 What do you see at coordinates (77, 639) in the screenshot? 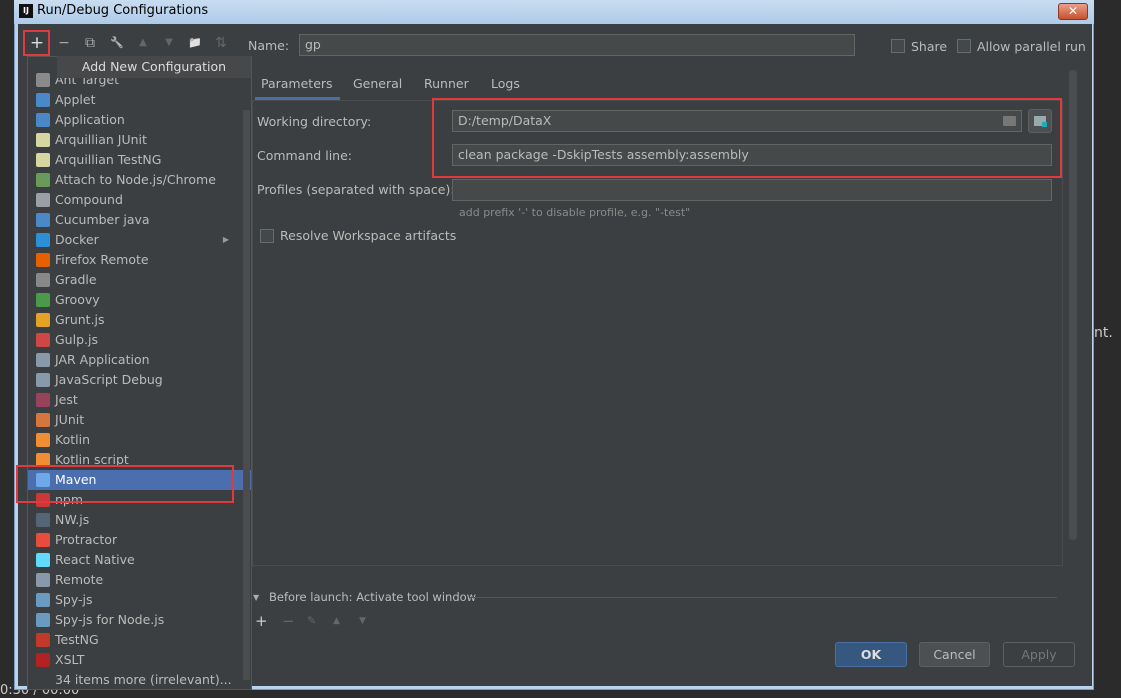
I see `config-type-label: TestNG` at bounding box center [77, 639].